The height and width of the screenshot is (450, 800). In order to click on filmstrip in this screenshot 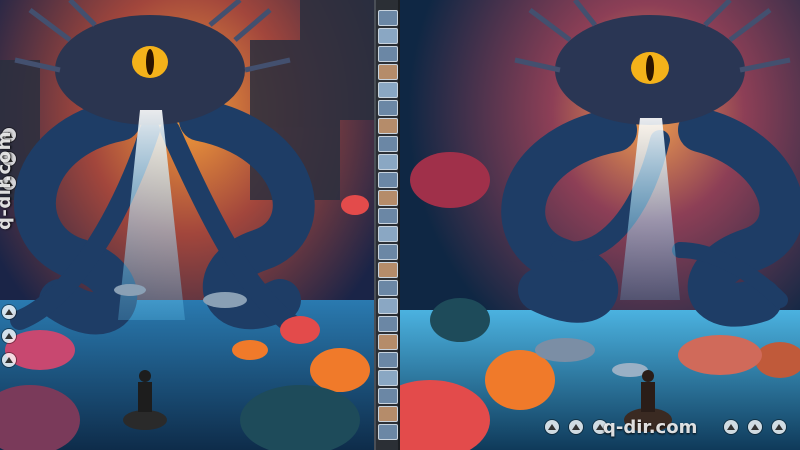, I will do `click(387, 225)`.